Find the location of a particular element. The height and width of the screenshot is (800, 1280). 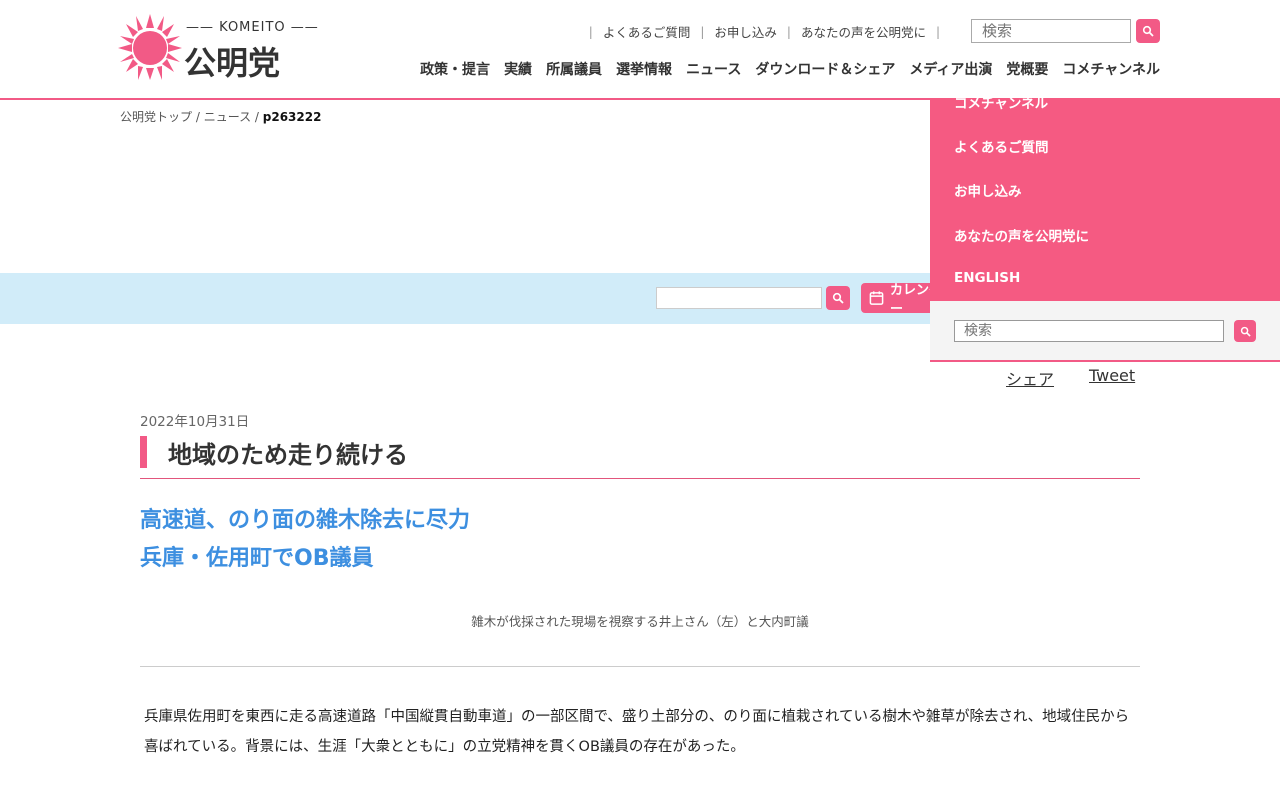

menu-item-application: お申し込み is located at coordinates (988, 190).